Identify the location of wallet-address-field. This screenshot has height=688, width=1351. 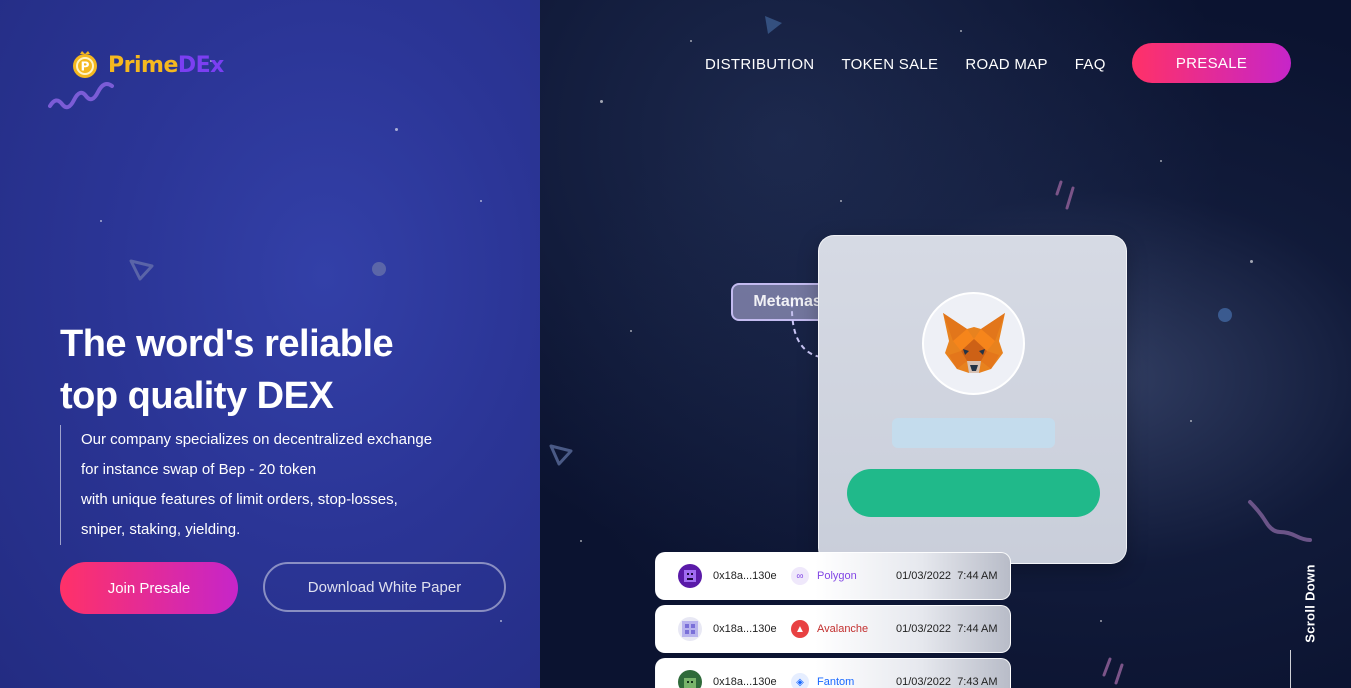
(973, 433).